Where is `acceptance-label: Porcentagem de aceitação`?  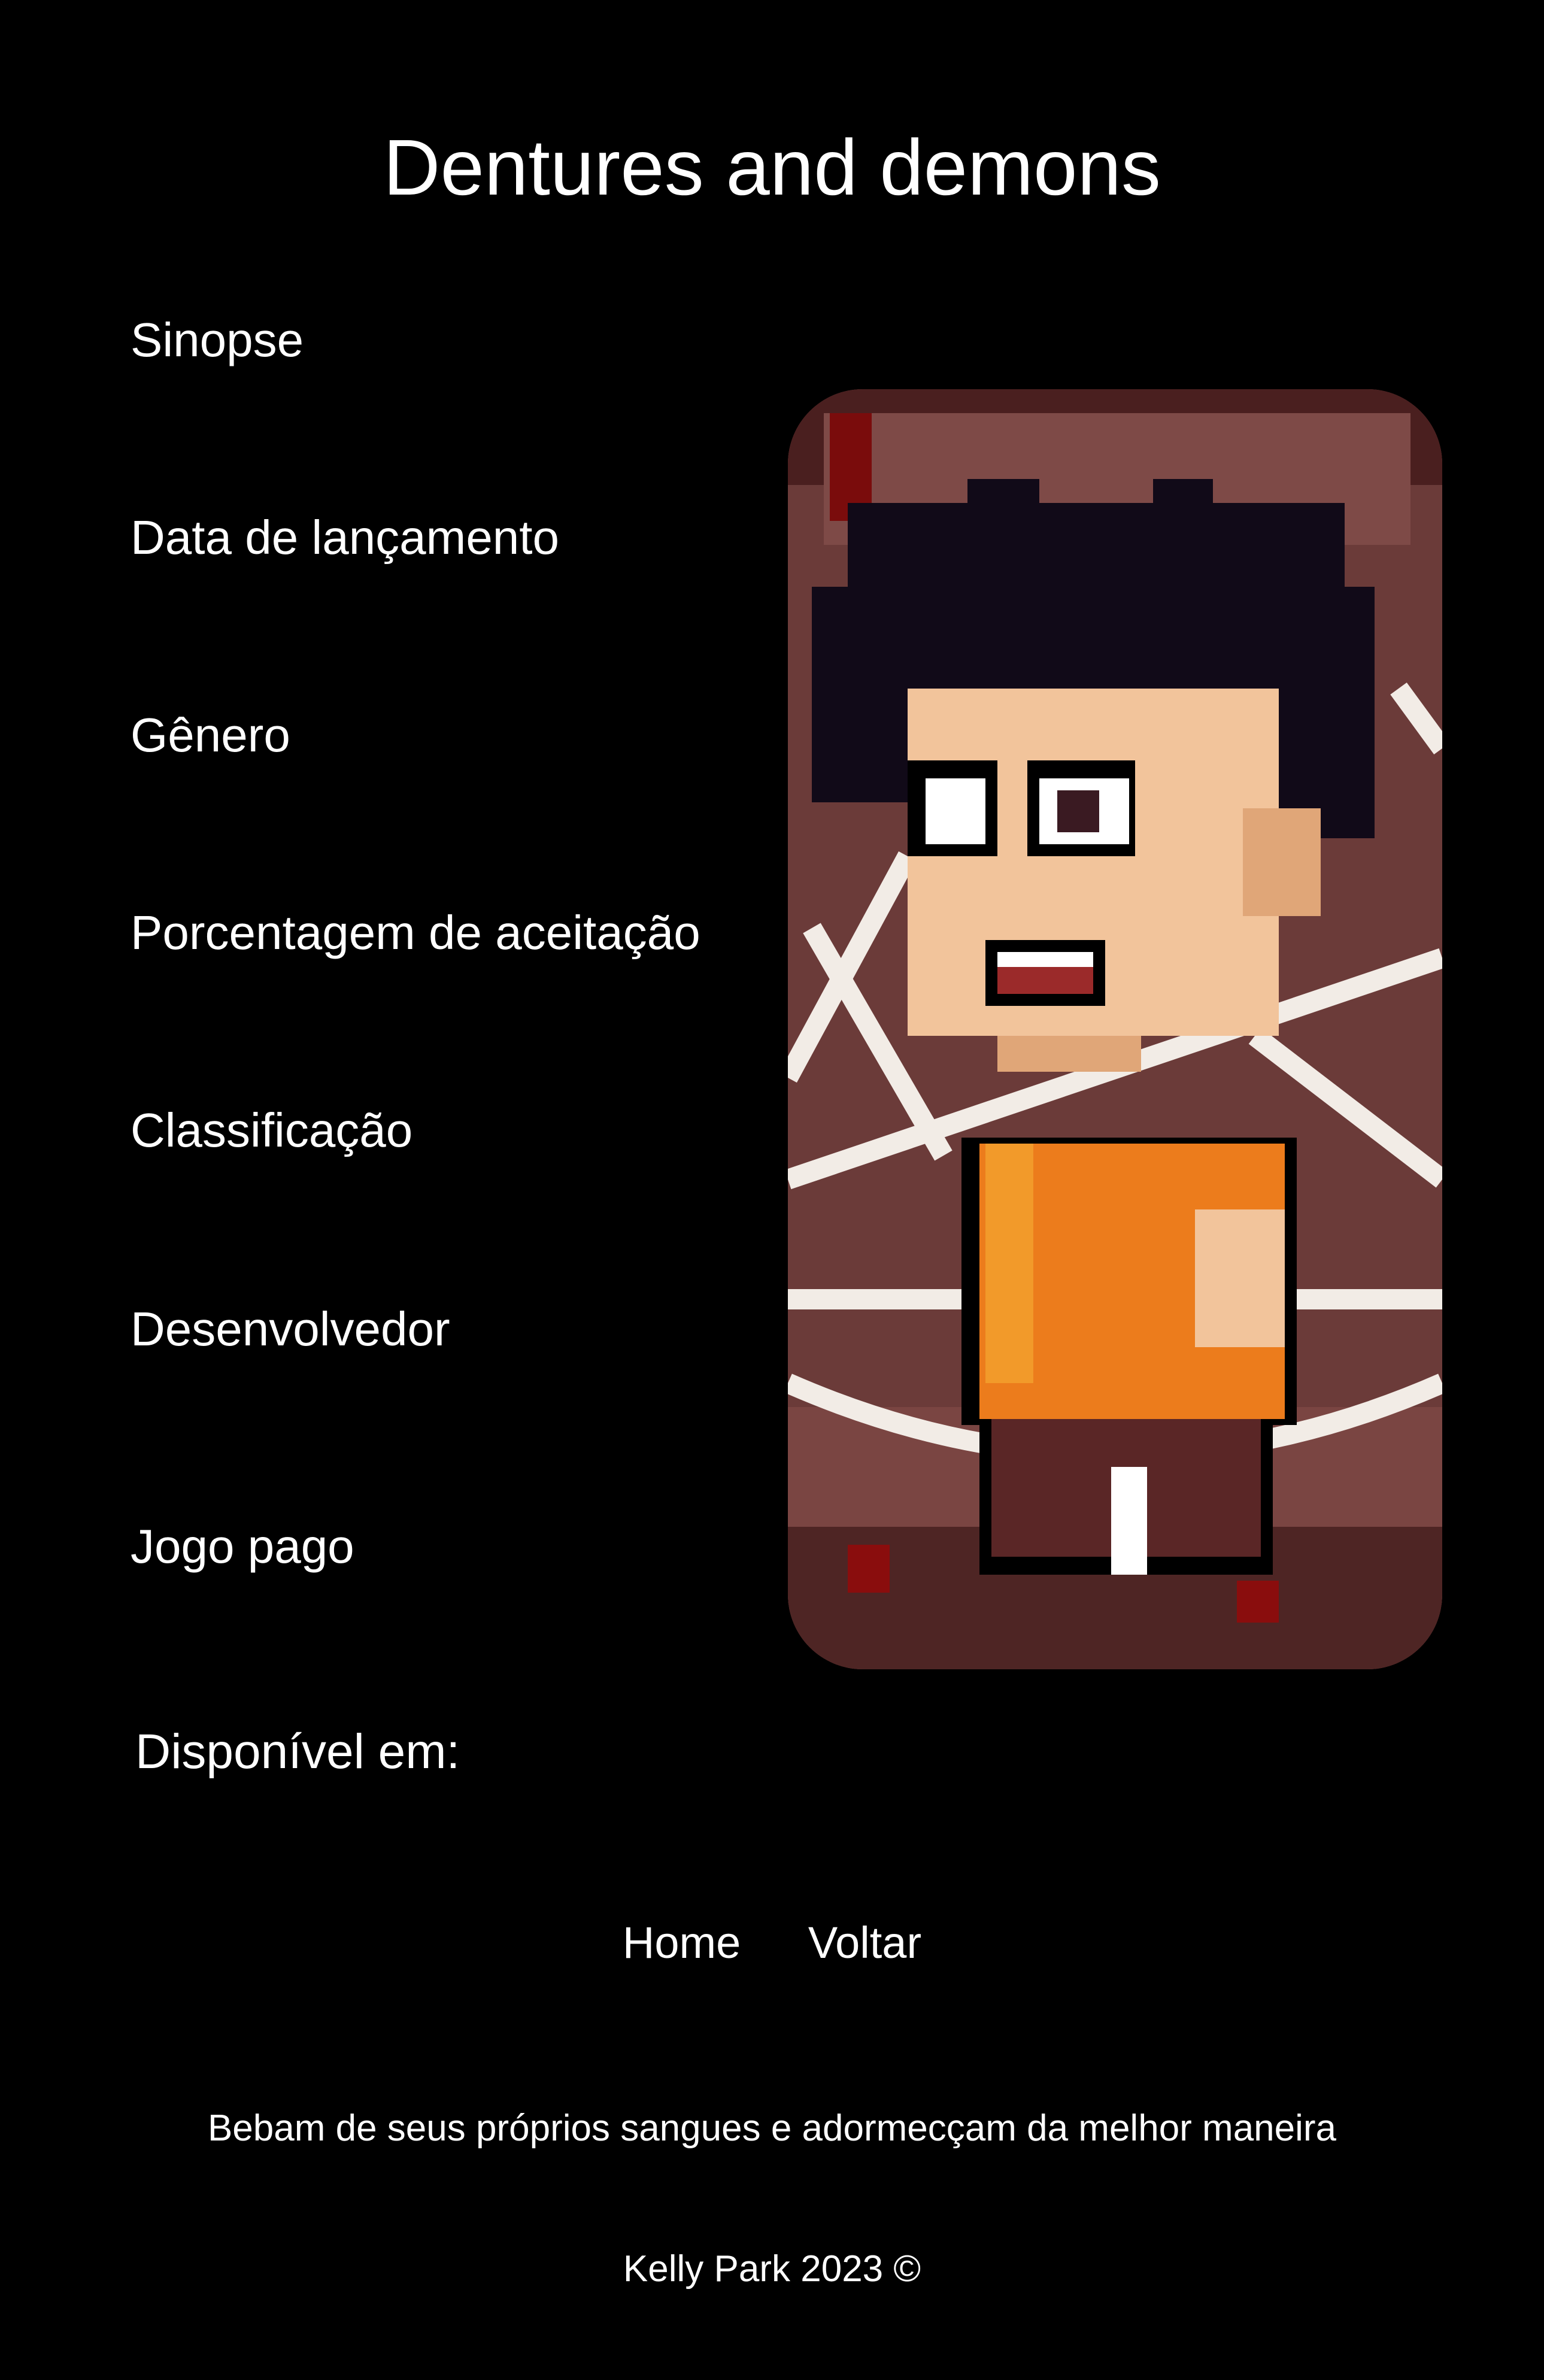 acceptance-label: Porcentagem de aceitação is located at coordinates (415, 932).